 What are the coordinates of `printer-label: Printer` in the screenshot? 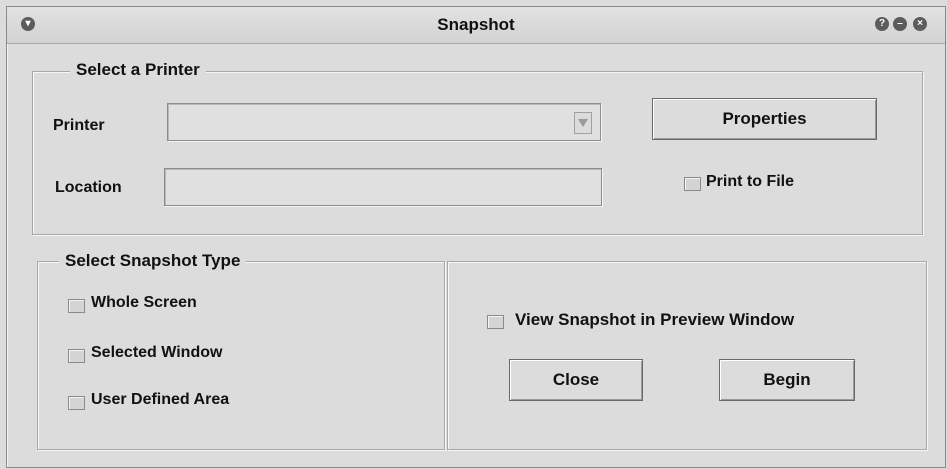 It's located at (79, 125).